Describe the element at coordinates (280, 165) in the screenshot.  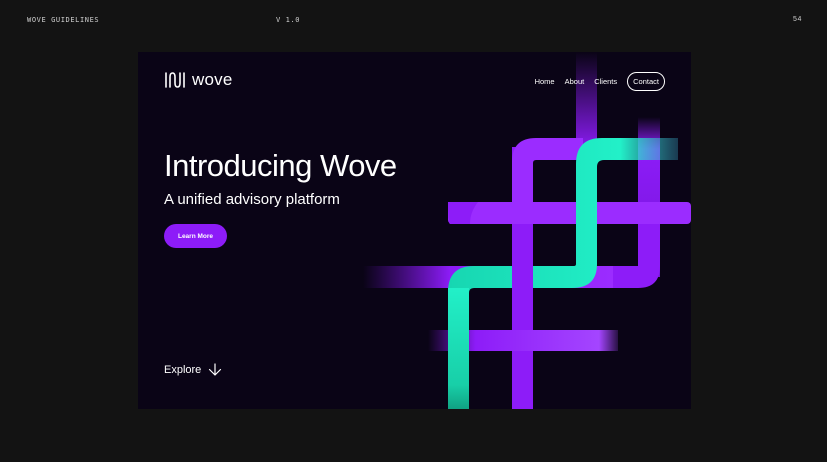
I see `hero-title: Introducing Wove` at that location.